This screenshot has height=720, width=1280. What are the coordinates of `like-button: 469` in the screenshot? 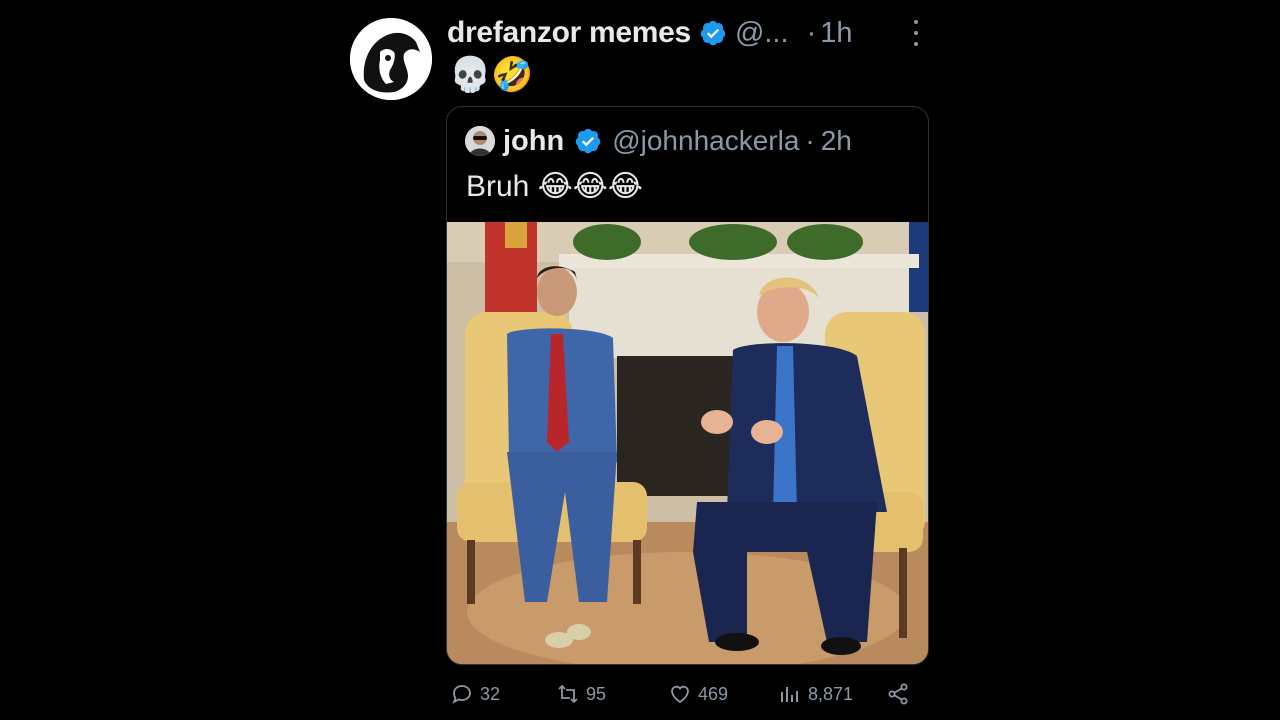 It's located at (698, 694).